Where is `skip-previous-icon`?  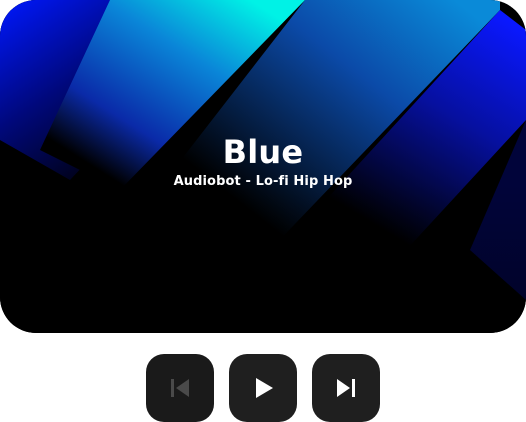
skip-previous-icon is located at coordinates (180, 388).